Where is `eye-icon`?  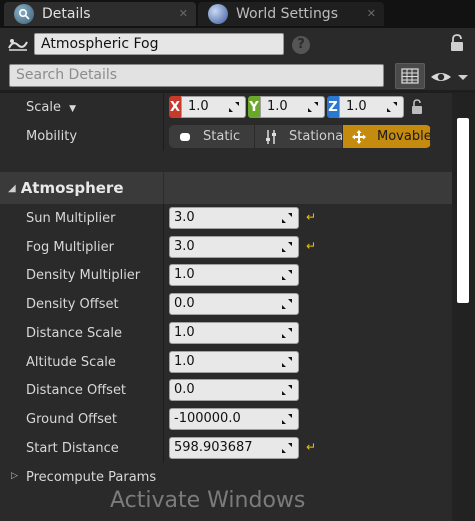 eye-icon is located at coordinates (449, 77).